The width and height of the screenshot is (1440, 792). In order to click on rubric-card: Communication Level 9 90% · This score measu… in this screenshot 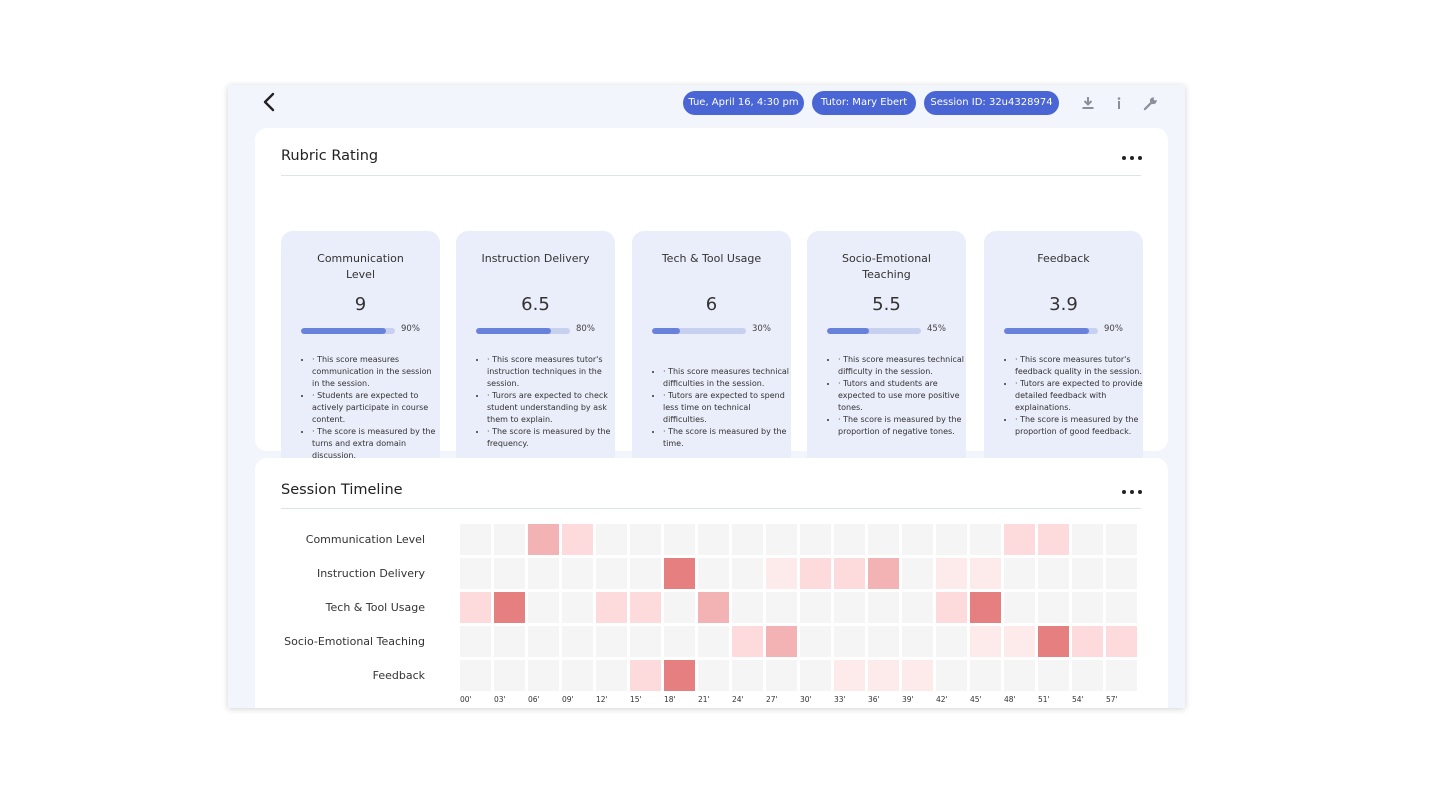, I will do `click(360, 356)`.